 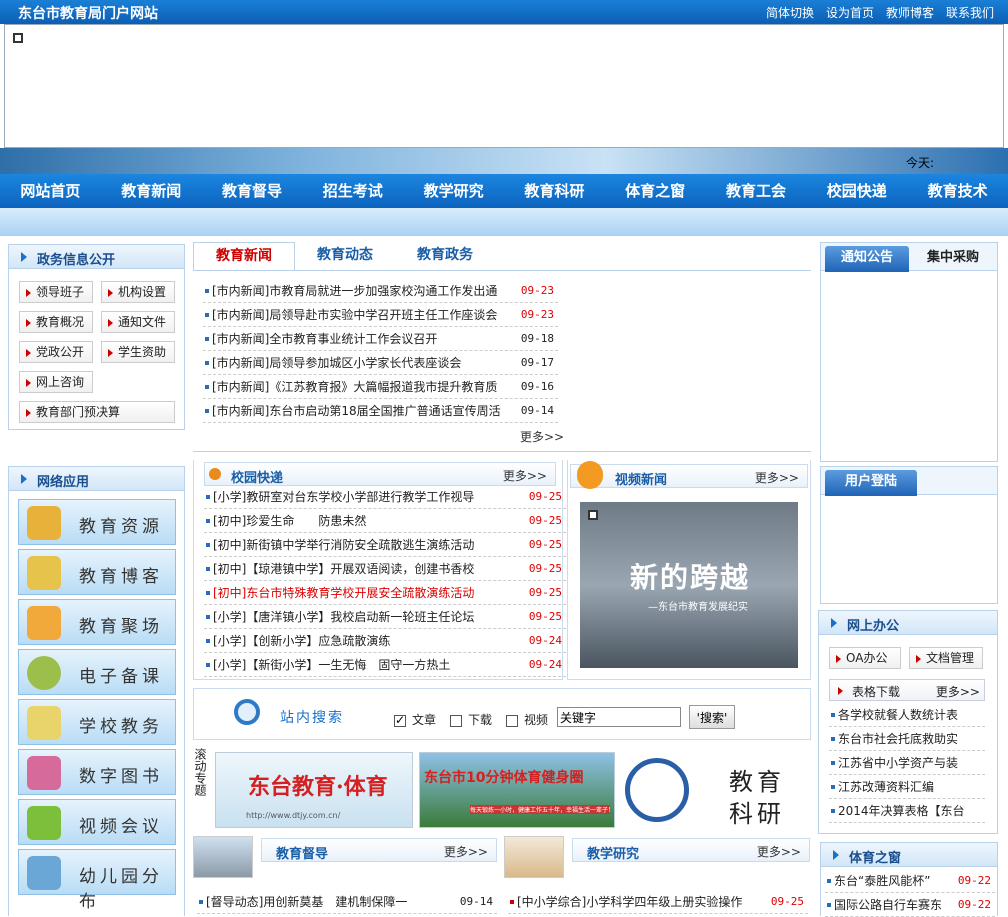 What do you see at coordinates (907, 763) in the screenshot?
I see `list-item: 江苏省中小学资产与装` at bounding box center [907, 763].